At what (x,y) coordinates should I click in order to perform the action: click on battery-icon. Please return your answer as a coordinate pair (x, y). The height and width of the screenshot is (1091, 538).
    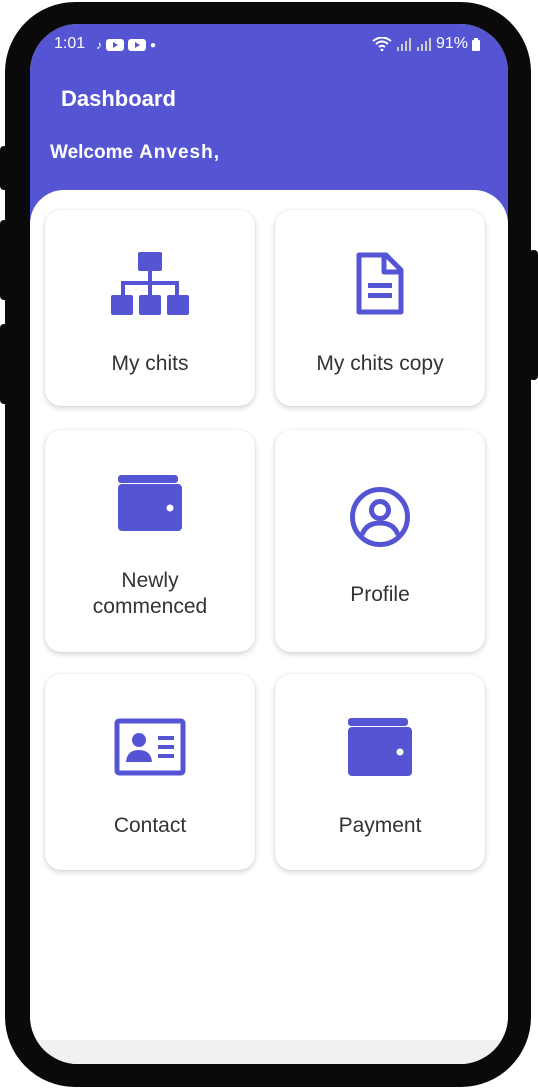
    Looking at the image, I should click on (476, 44).